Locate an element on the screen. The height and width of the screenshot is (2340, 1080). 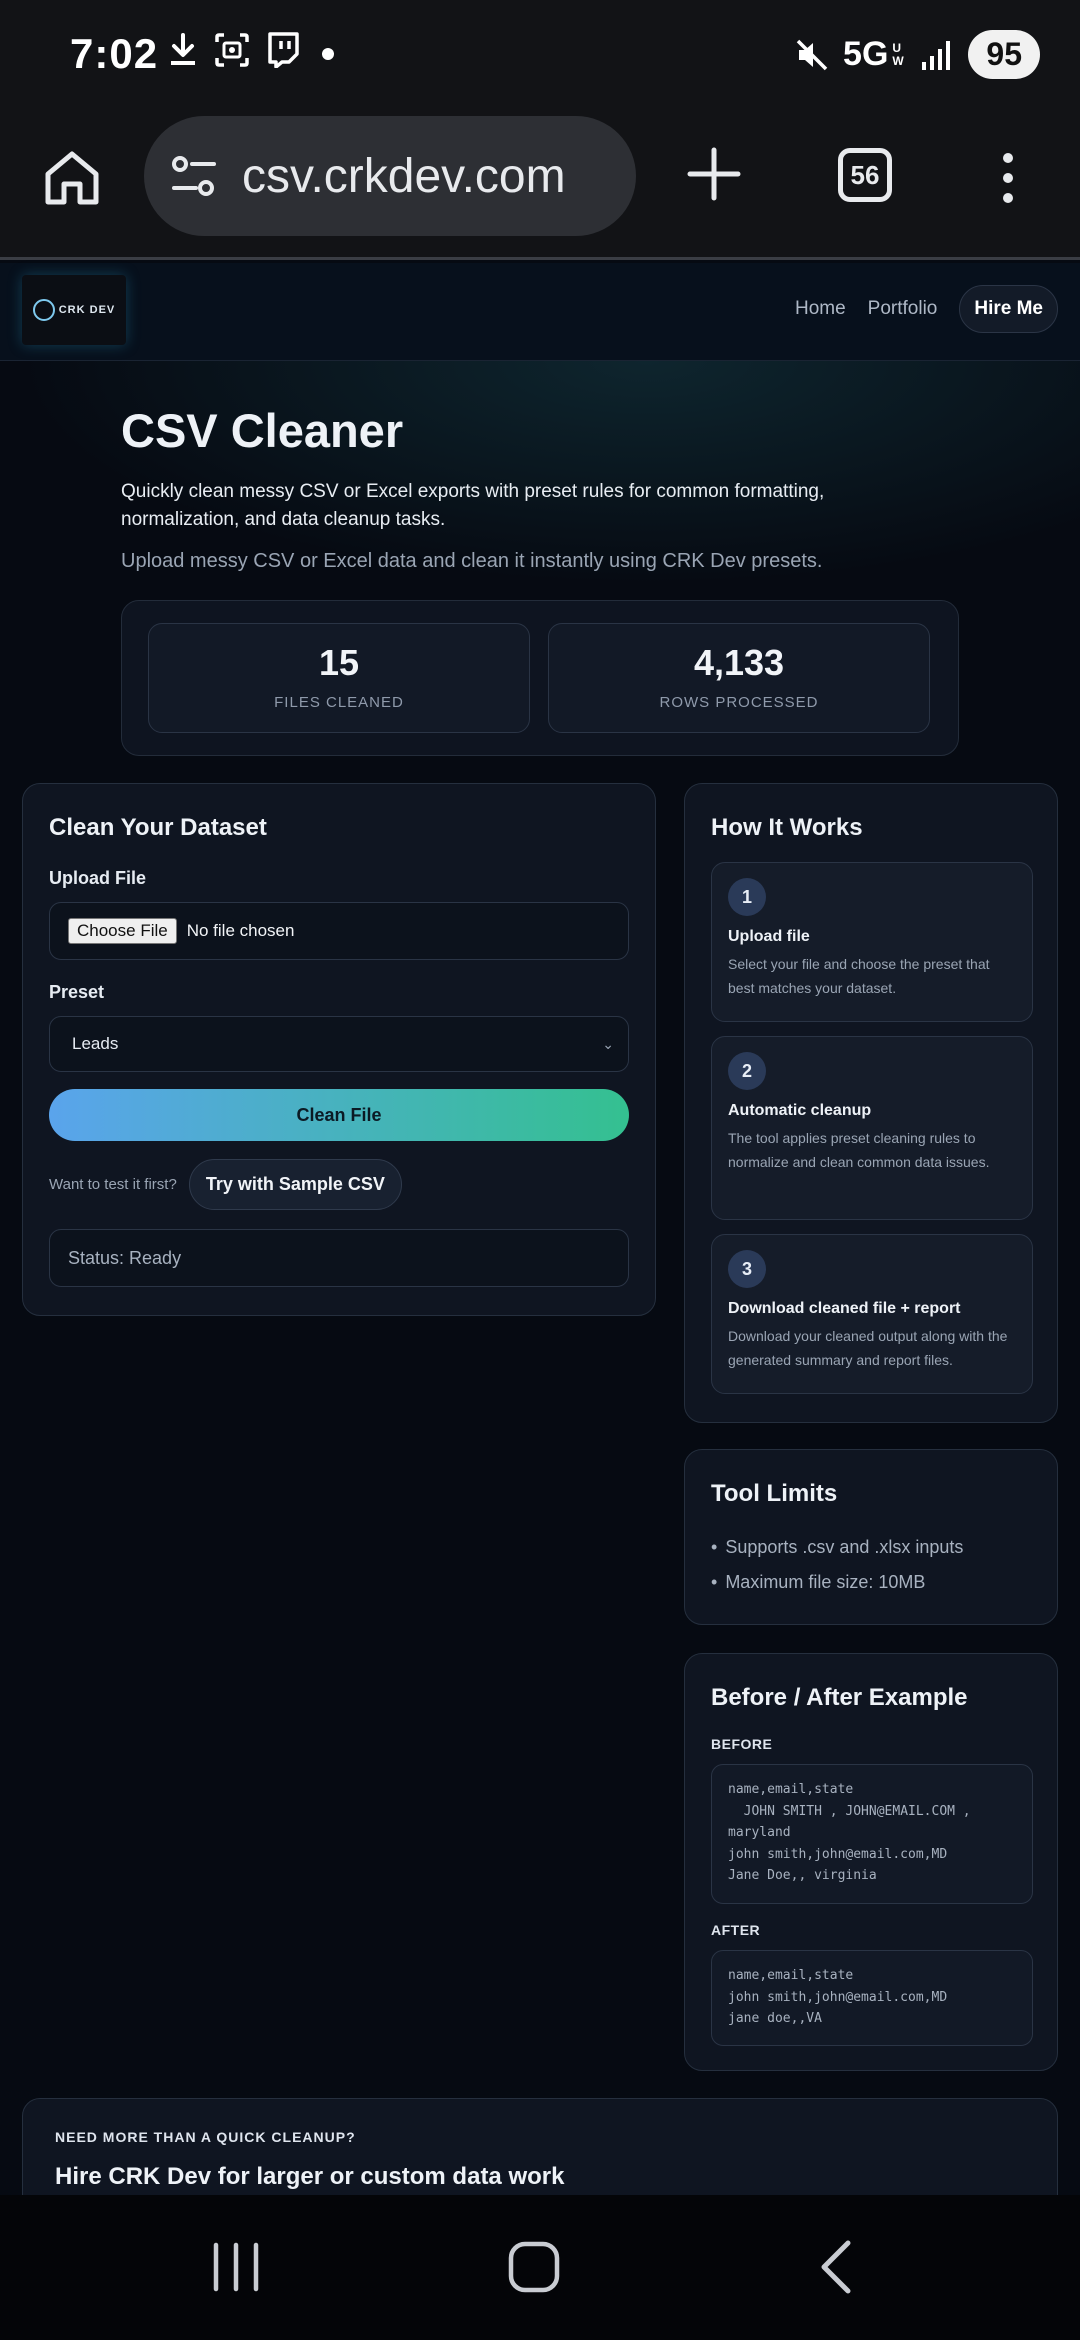
step-number: 2 is located at coordinates (747, 1071).